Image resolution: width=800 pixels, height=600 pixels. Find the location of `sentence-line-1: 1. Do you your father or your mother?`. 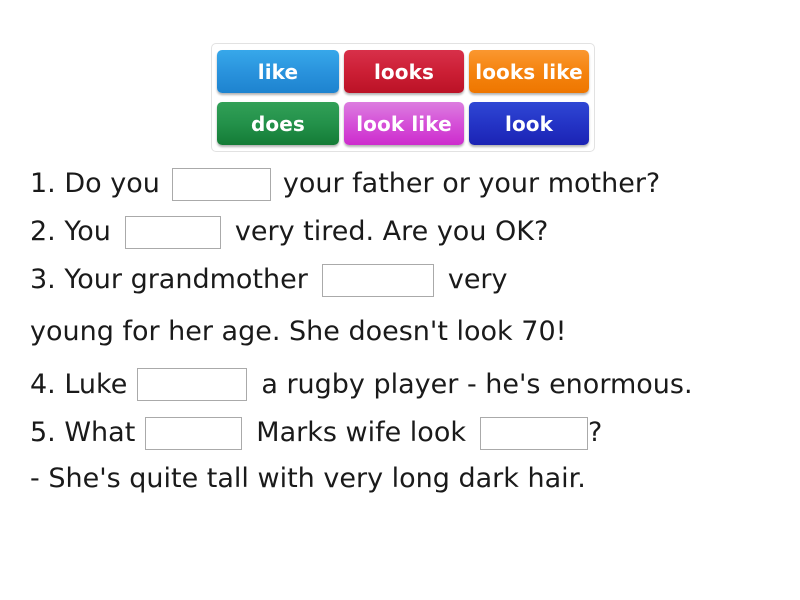

sentence-line-1: 1. Do you your father or your mother? is located at coordinates (406, 184).